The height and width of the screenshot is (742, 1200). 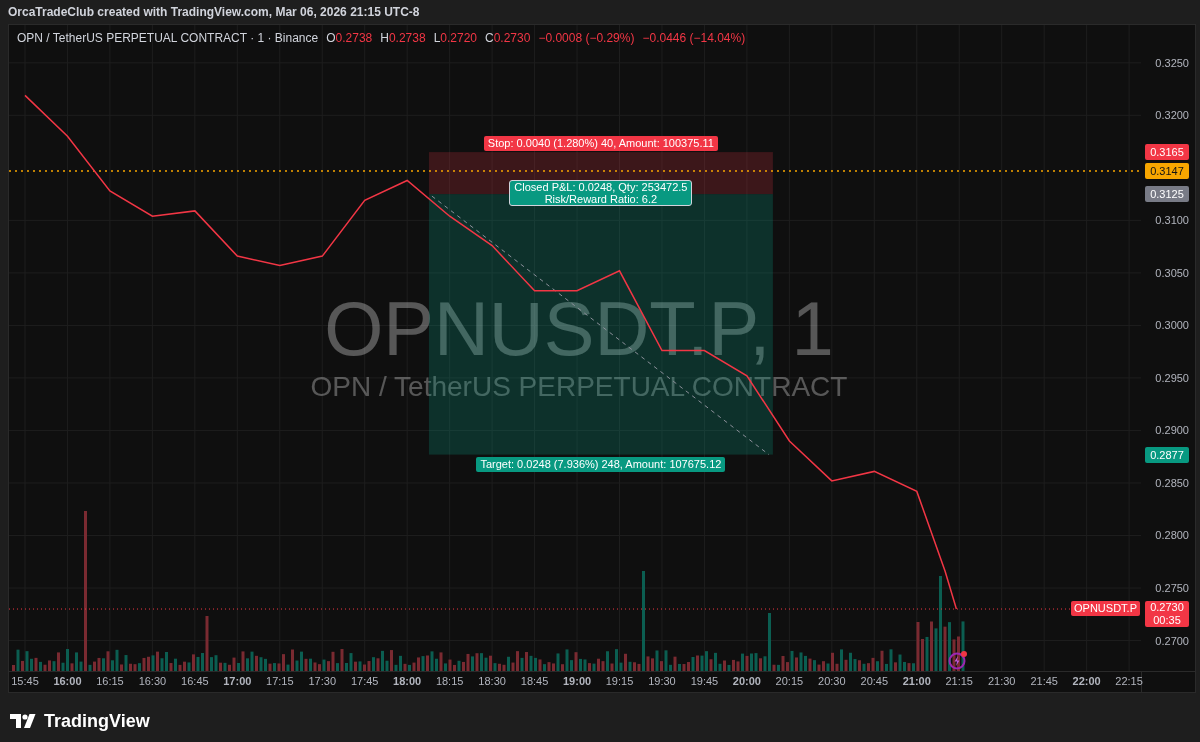 I want to click on price-badge: 0.3165, so click(x=1167, y=152).